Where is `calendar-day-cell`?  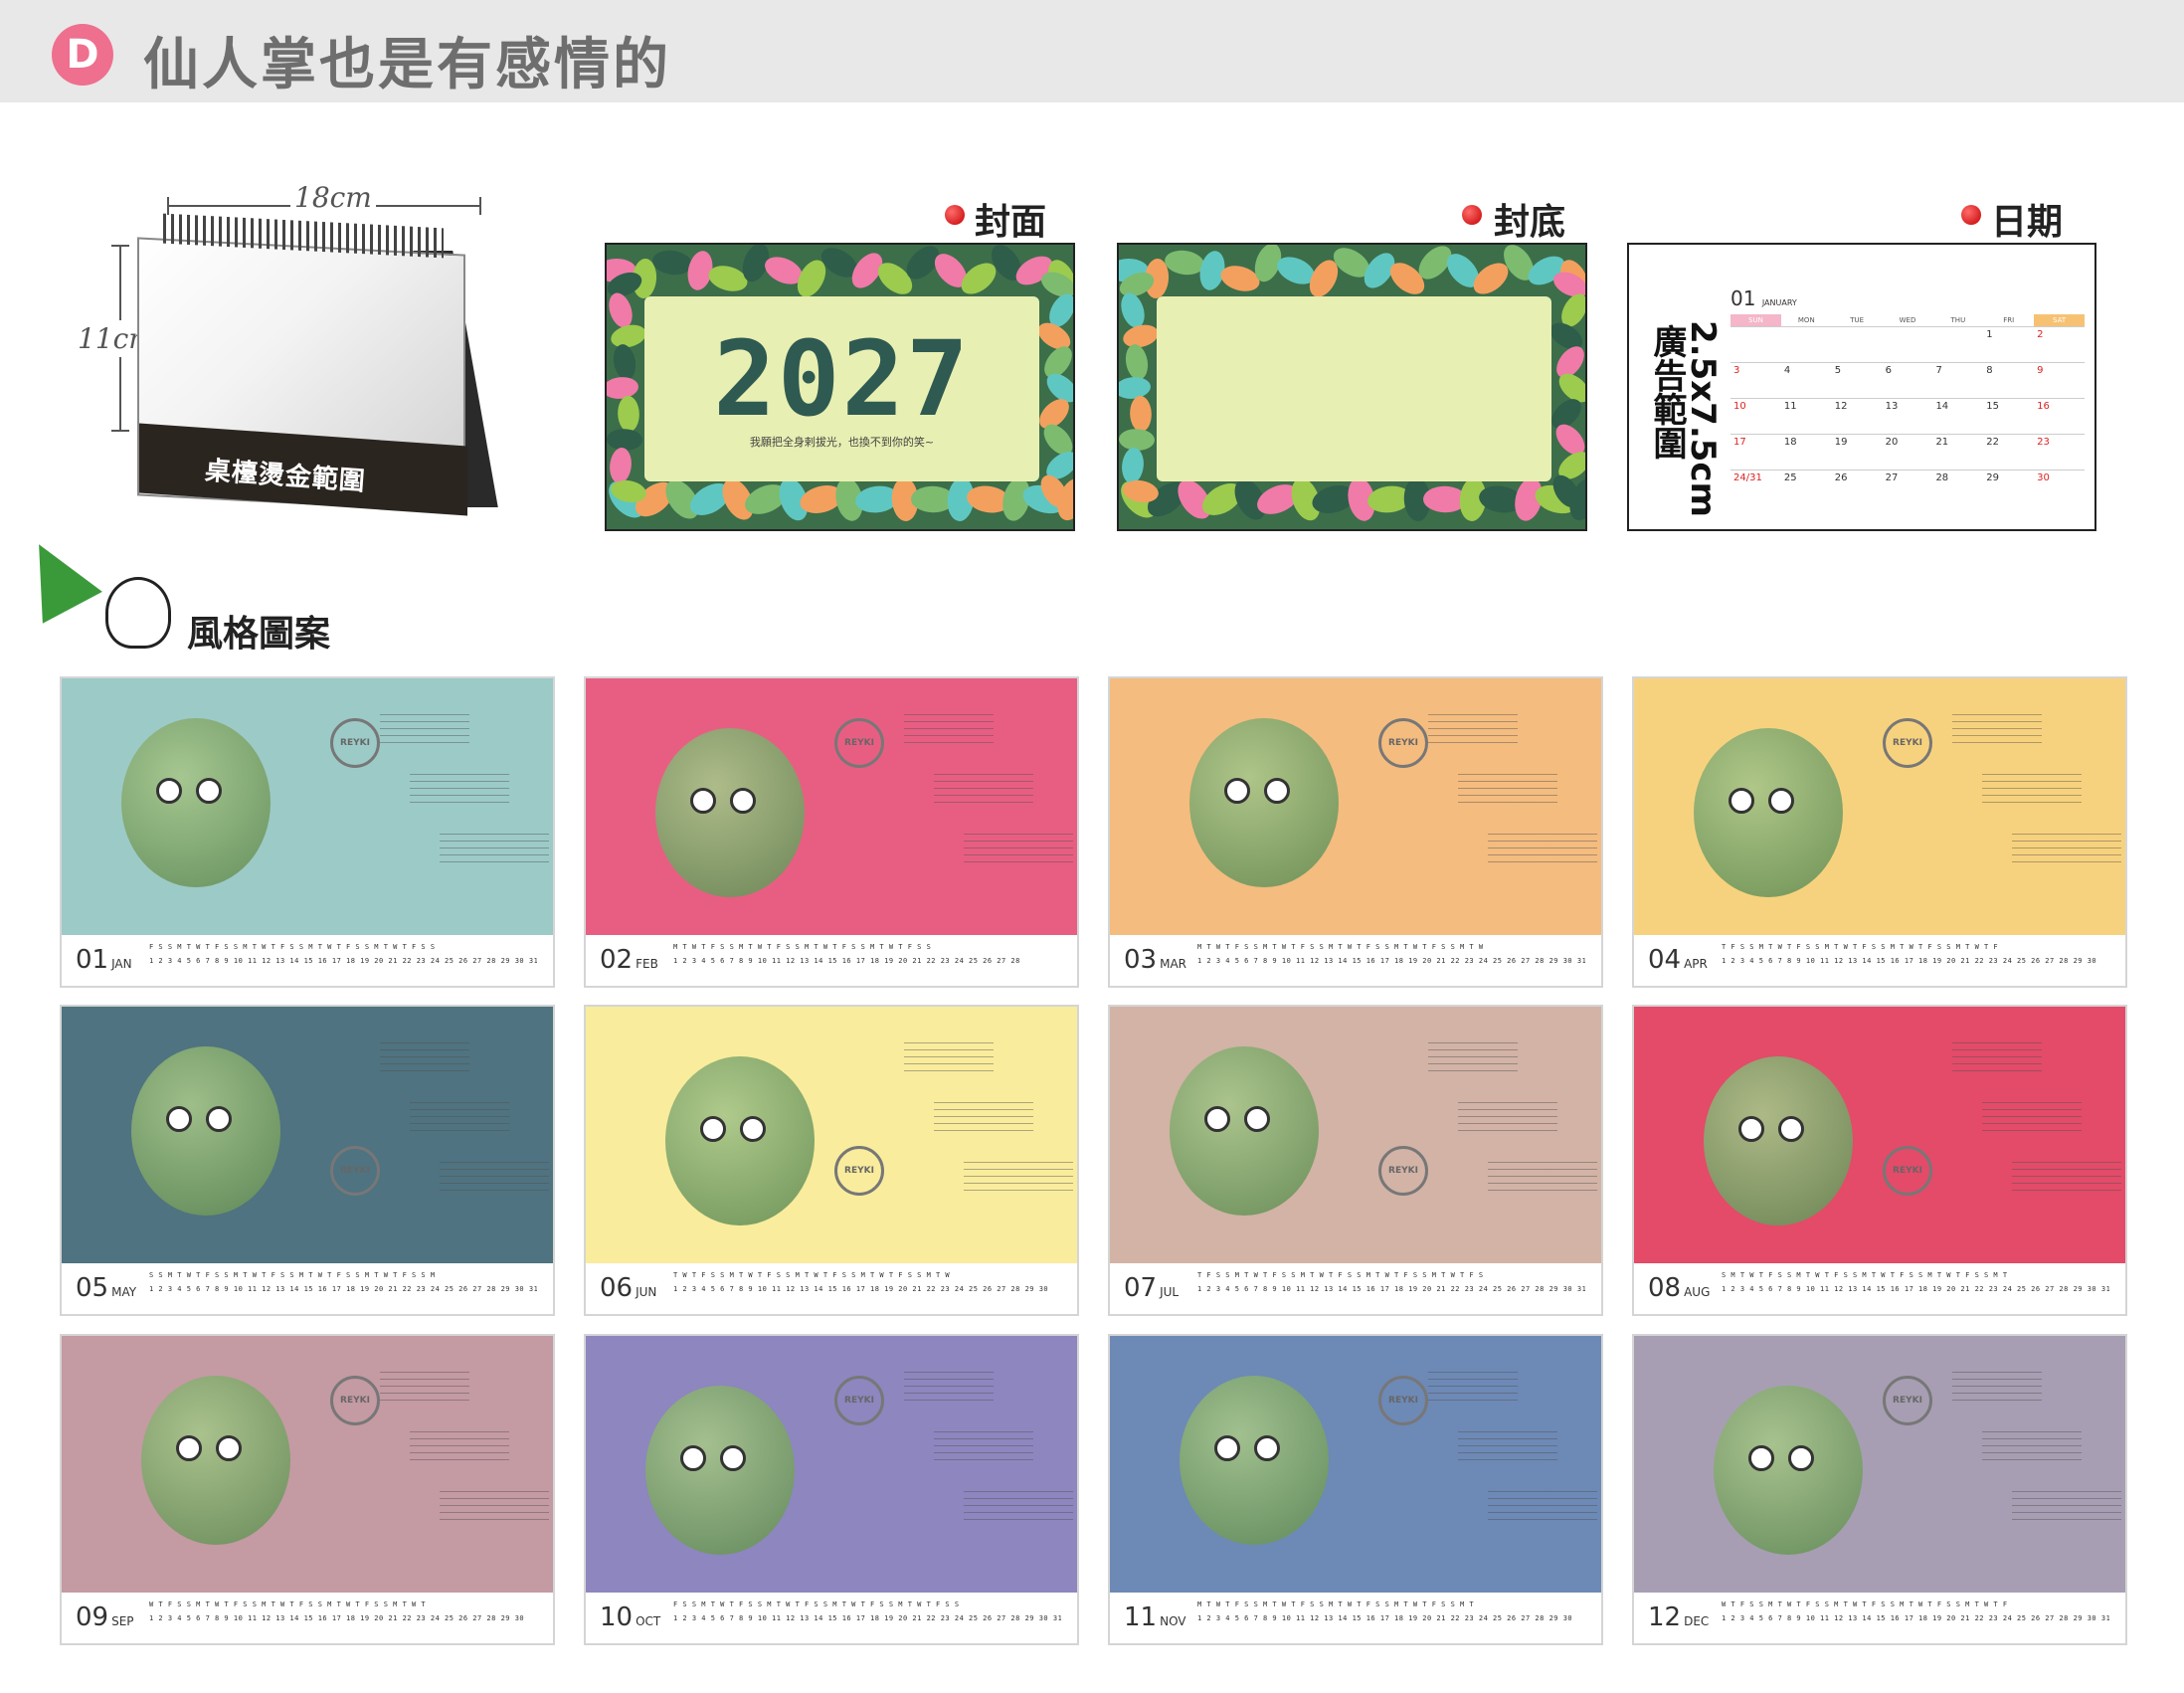 calendar-day-cell is located at coordinates (1957, 344).